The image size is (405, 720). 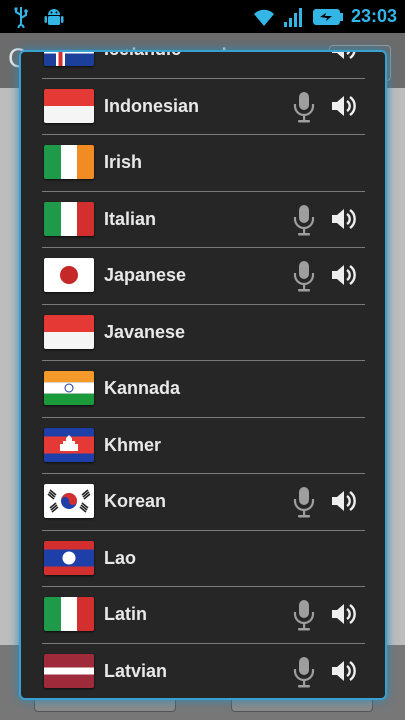 I want to click on language-label: Kannada, so click(x=142, y=388).